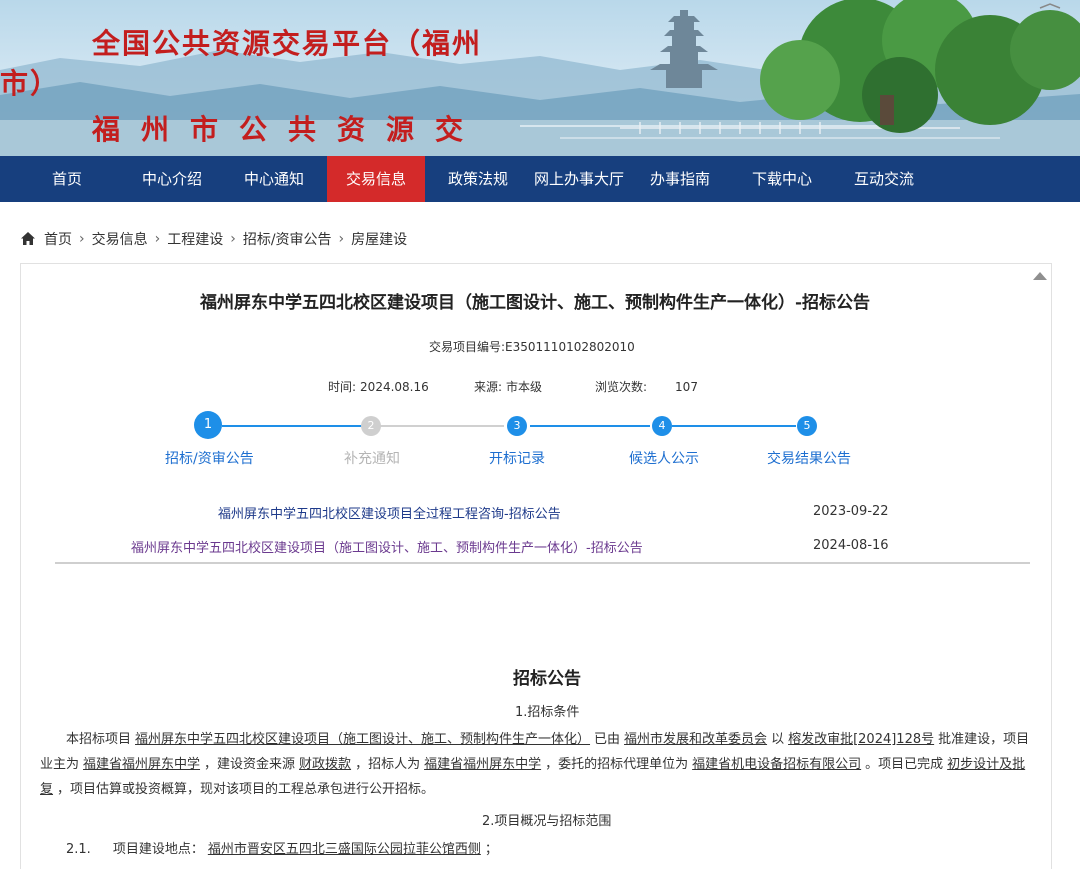 The height and width of the screenshot is (869, 1080). What do you see at coordinates (524, 387) in the screenshot?
I see `source-value: 市本级` at bounding box center [524, 387].